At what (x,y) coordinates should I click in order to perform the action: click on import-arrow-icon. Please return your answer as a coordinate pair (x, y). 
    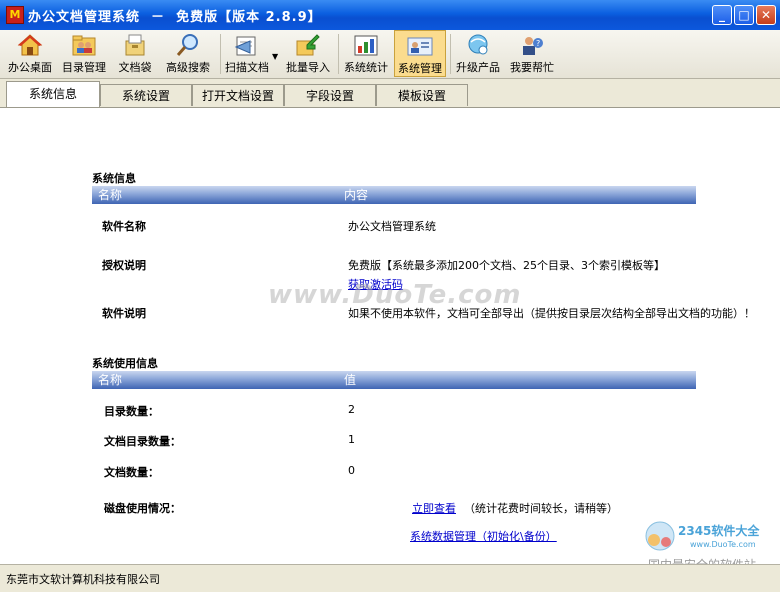
    Looking at the image, I should click on (308, 45).